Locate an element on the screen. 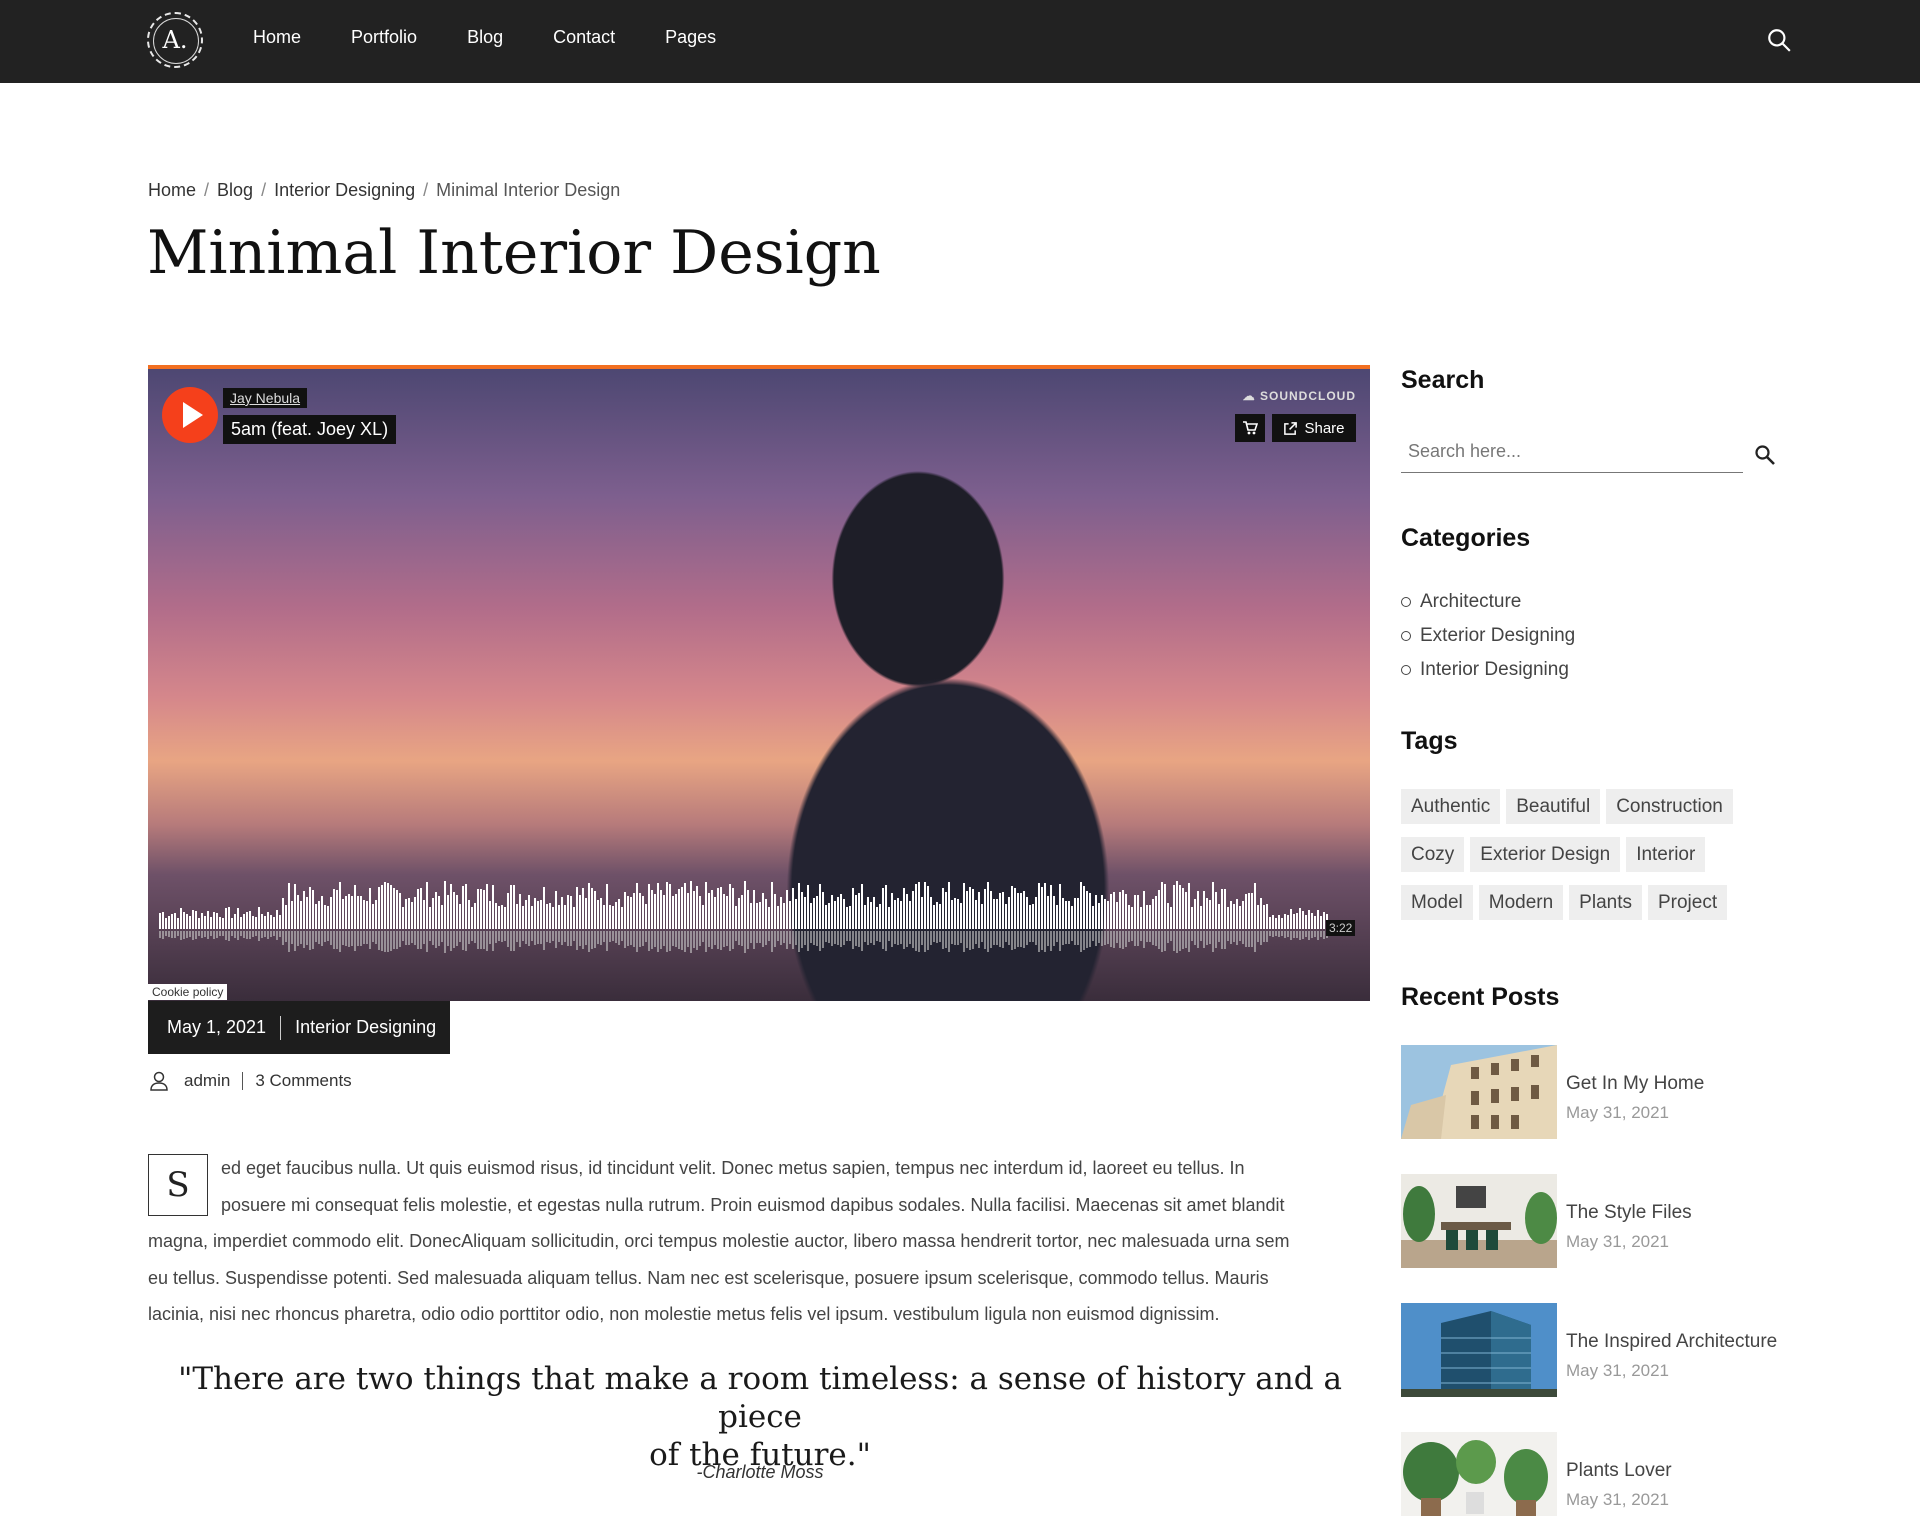  recent-post-item: The Inspired Architecture May 31, 2021 is located at coordinates (1621, 1350).